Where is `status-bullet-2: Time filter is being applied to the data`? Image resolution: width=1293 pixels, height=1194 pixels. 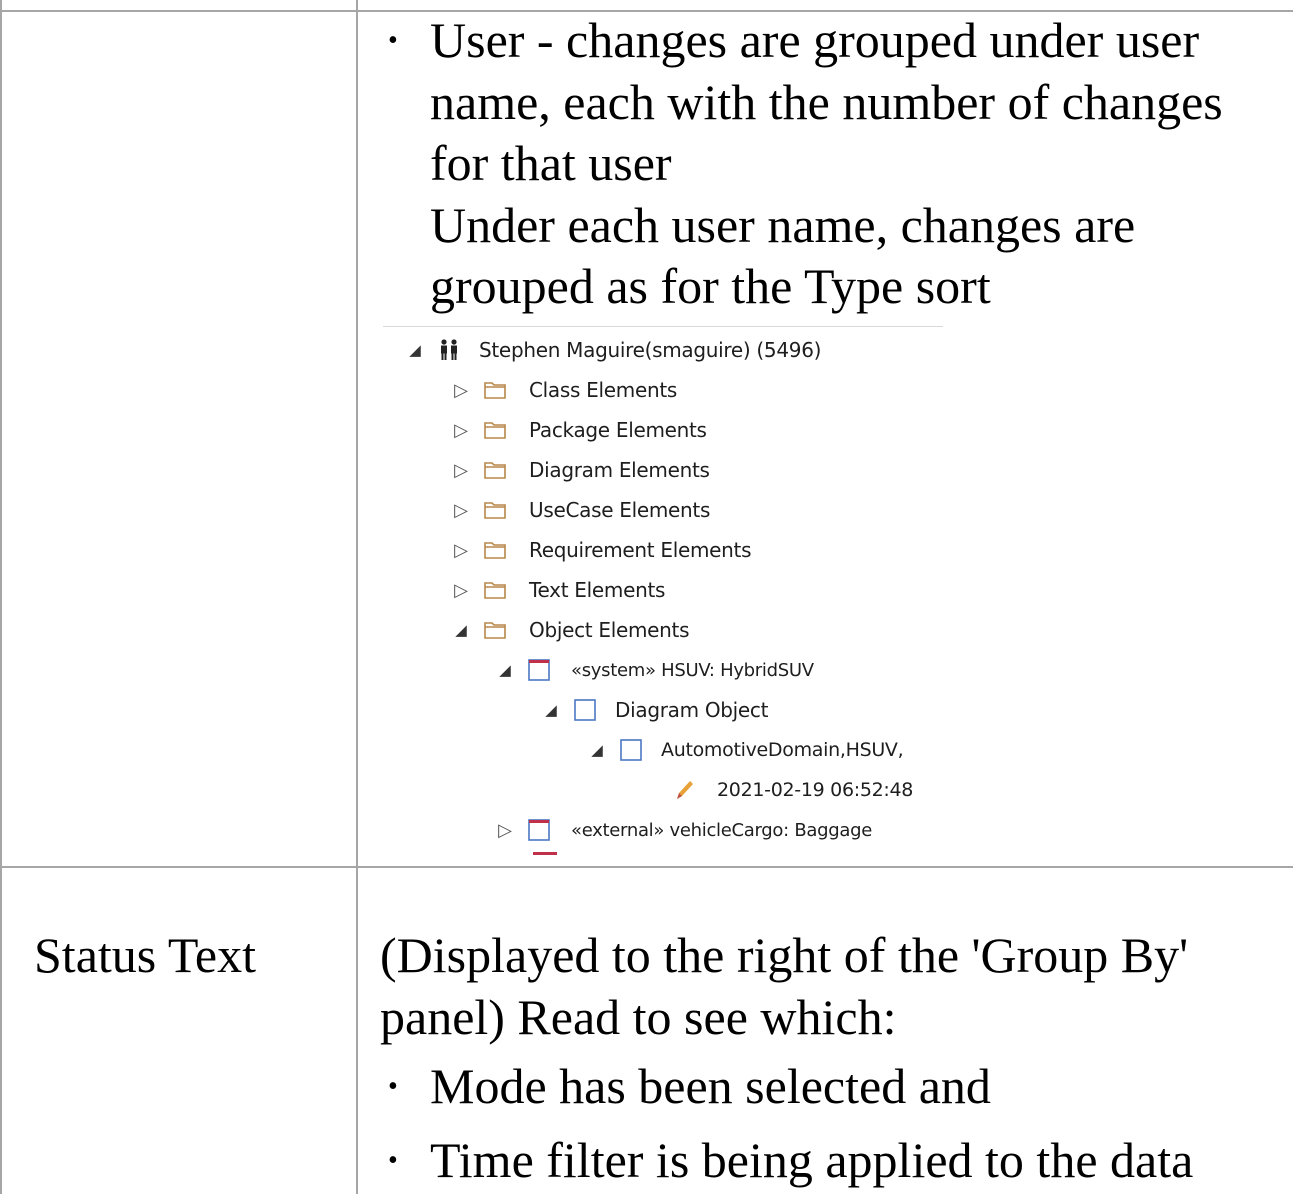 status-bullet-2: Time filter is being applied to the data is located at coordinates (812, 1160).